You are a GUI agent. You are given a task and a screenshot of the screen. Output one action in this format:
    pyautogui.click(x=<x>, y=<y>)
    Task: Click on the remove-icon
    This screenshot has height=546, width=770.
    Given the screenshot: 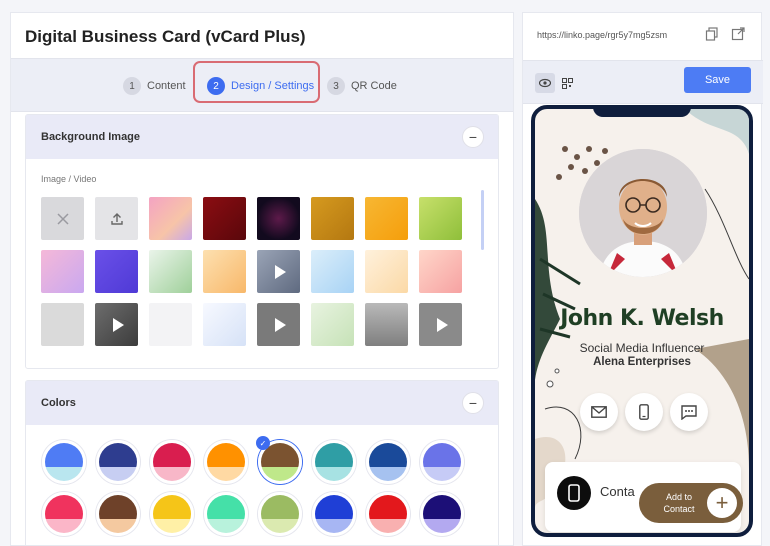 What is the action you would take?
    pyautogui.click(x=62, y=218)
    